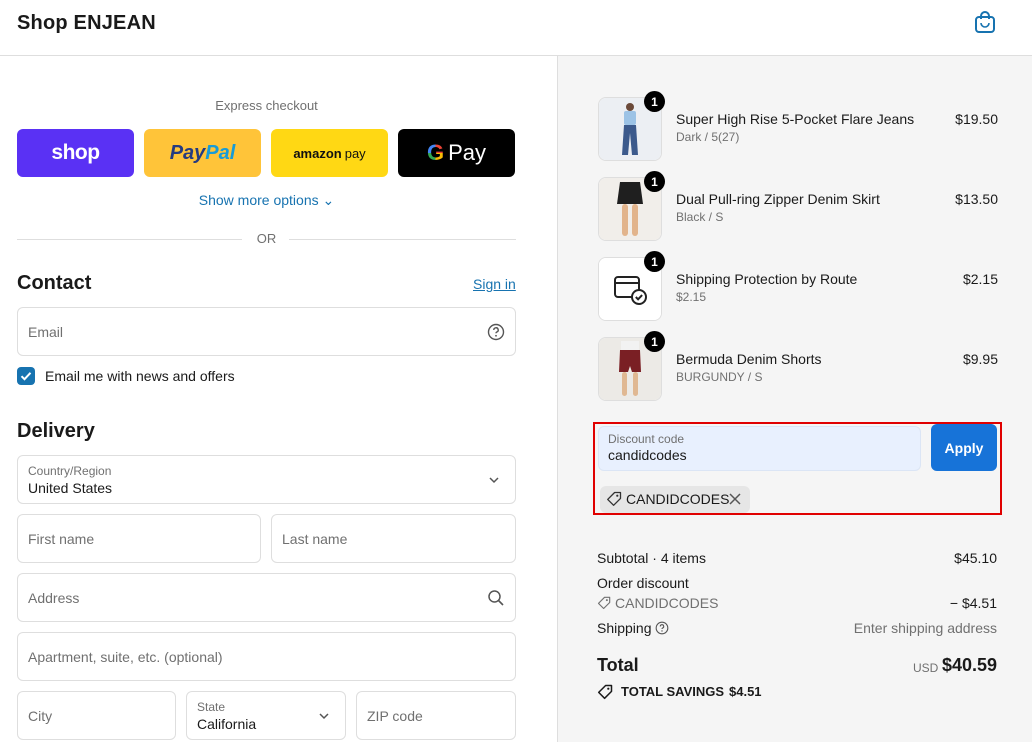 The width and height of the screenshot is (1032, 742). What do you see at coordinates (976, 199) in the screenshot?
I see `item-price: $13.50` at bounding box center [976, 199].